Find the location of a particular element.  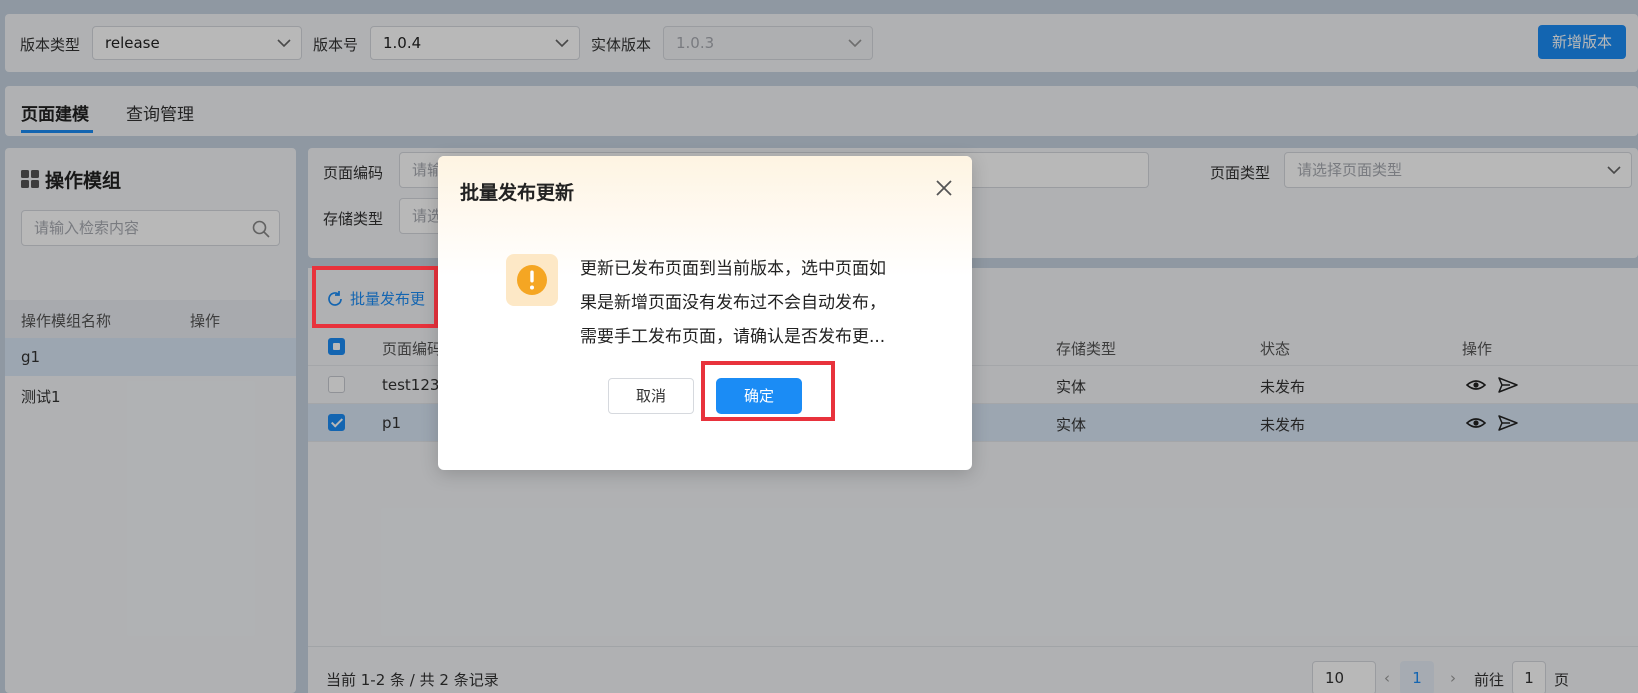

close-icon is located at coordinates (944, 188).